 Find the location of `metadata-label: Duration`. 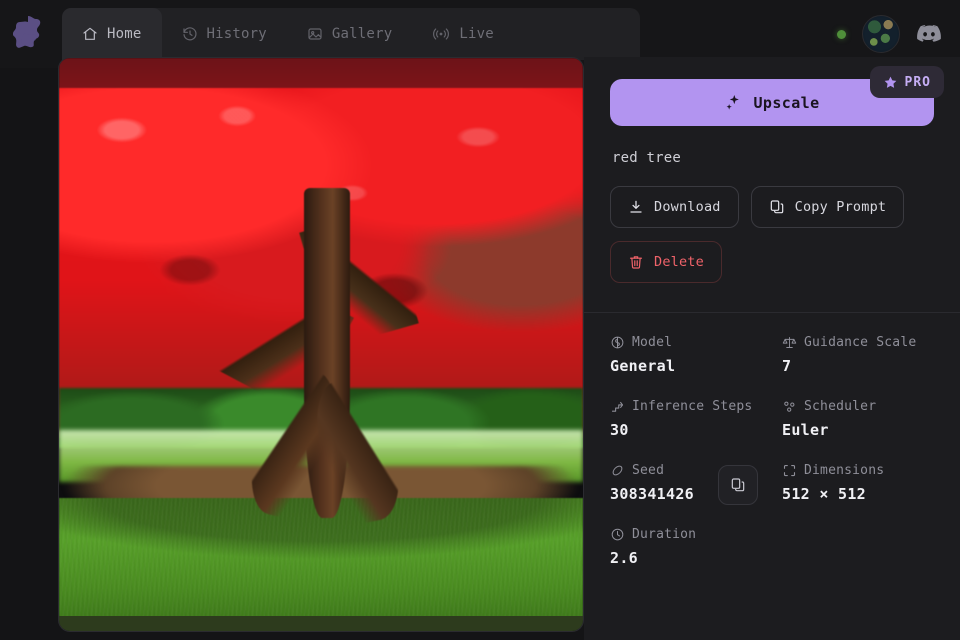

metadata-label: Duration is located at coordinates (664, 534).